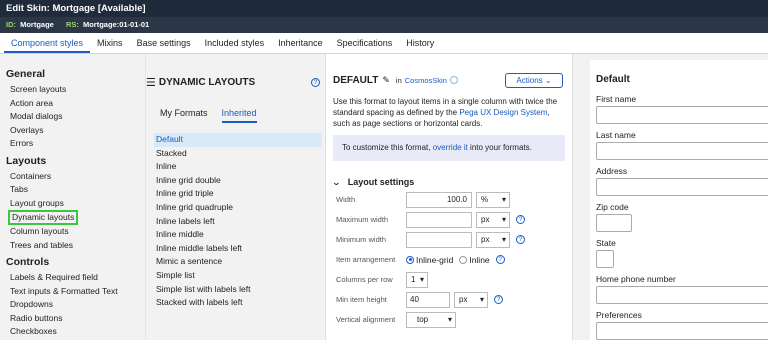 This screenshot has height=340, width=768. What do you see at coordinates (37, 24) in the screenshot?
I see `id-value: Mortgage` at bounding box center [37, 24].